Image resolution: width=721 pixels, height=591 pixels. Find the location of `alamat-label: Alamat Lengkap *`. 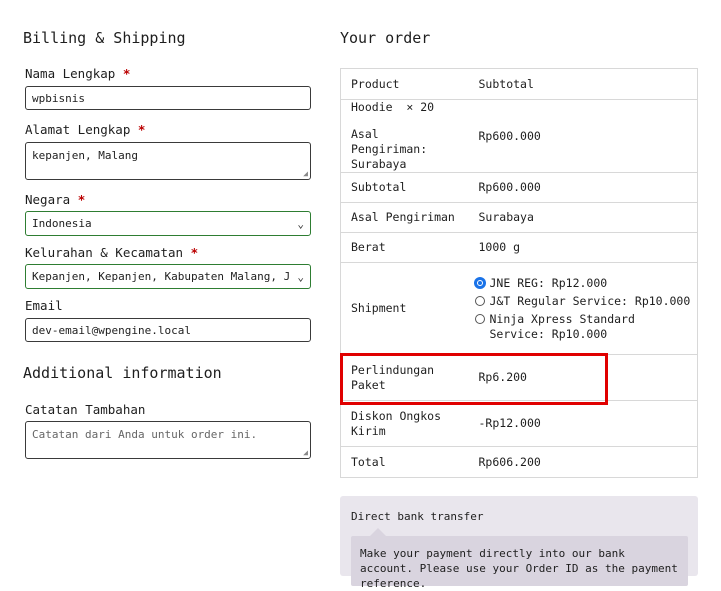

alamat-label: Alamat Lengkap * is located at coordinates (85, 129).